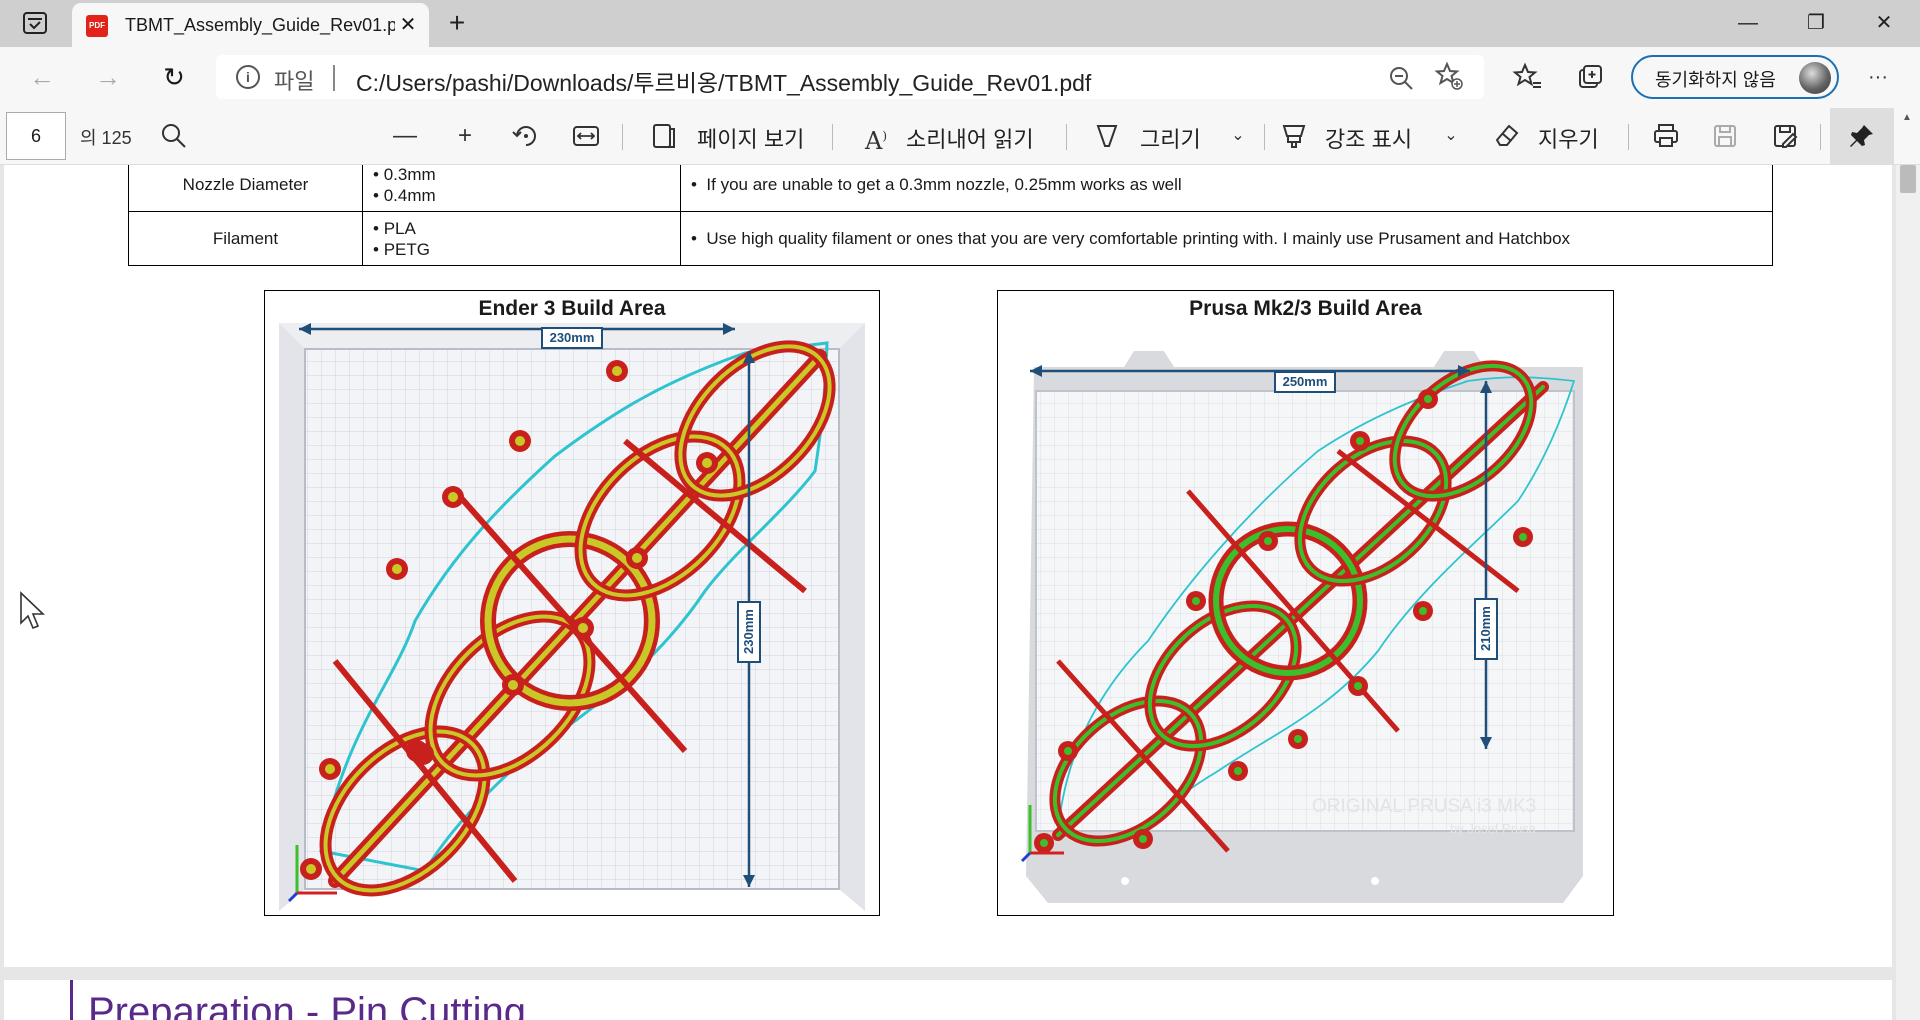 The height and width of the screenshot is (1020, 1920). Describe the element at coordinates (1170, 138) in the screenshot. I see `draw-button: 그리기` at that location.